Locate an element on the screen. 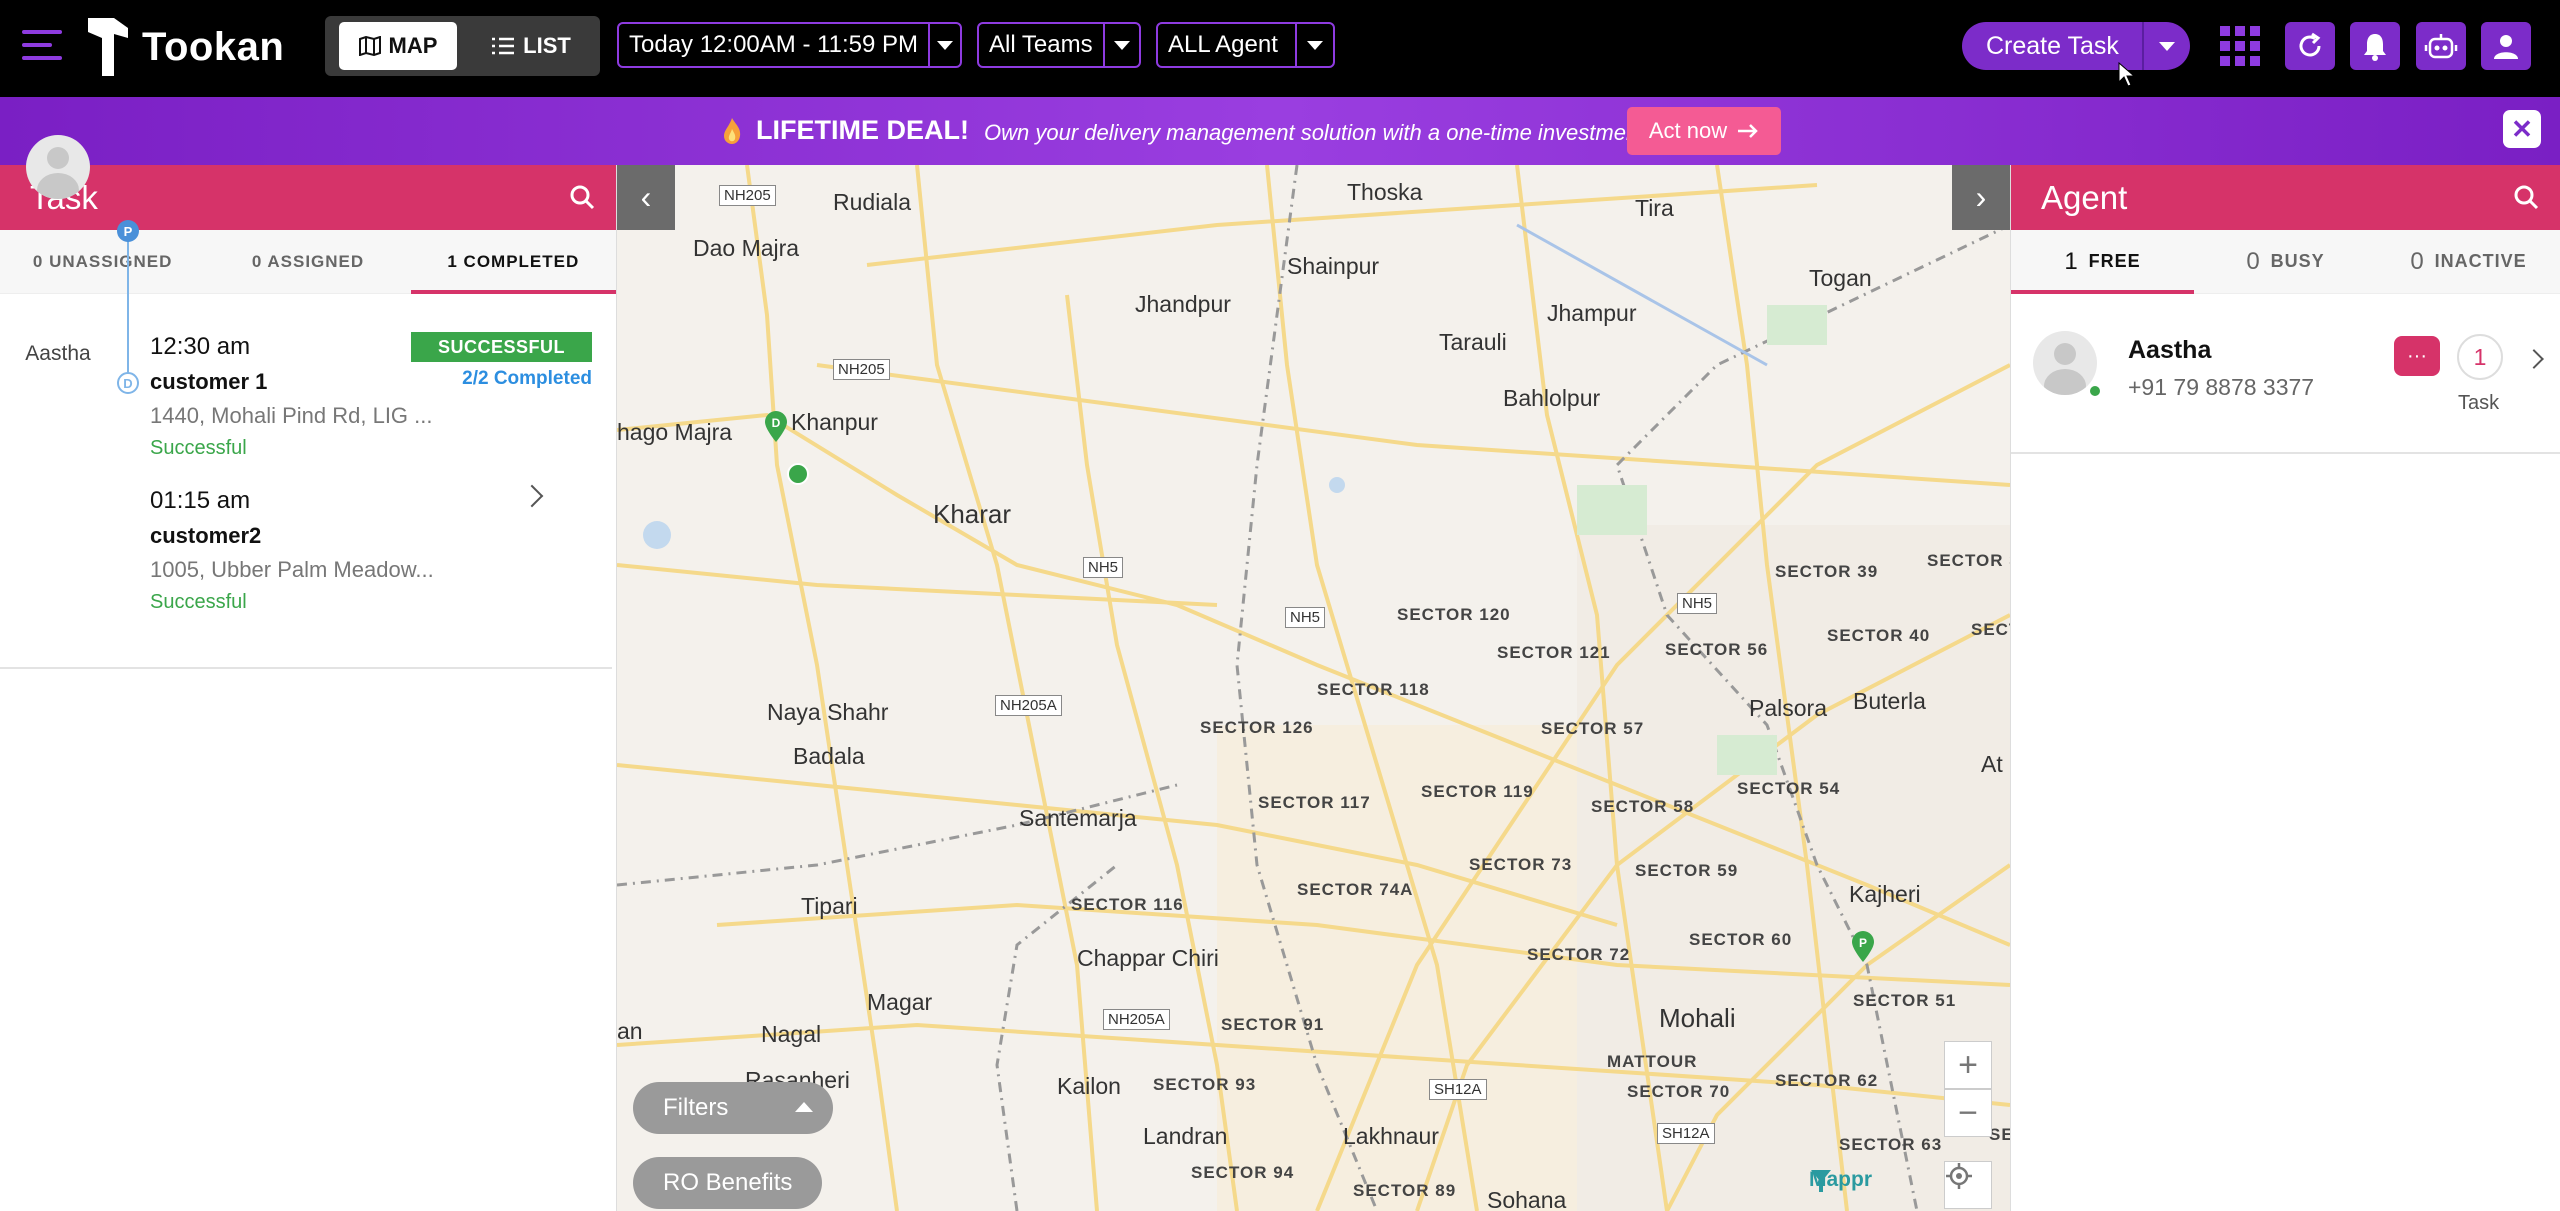 This screenshot has width=2560, height=1211. ro-benefits-button: RO Benefits is located at coordinates (728, 1183).